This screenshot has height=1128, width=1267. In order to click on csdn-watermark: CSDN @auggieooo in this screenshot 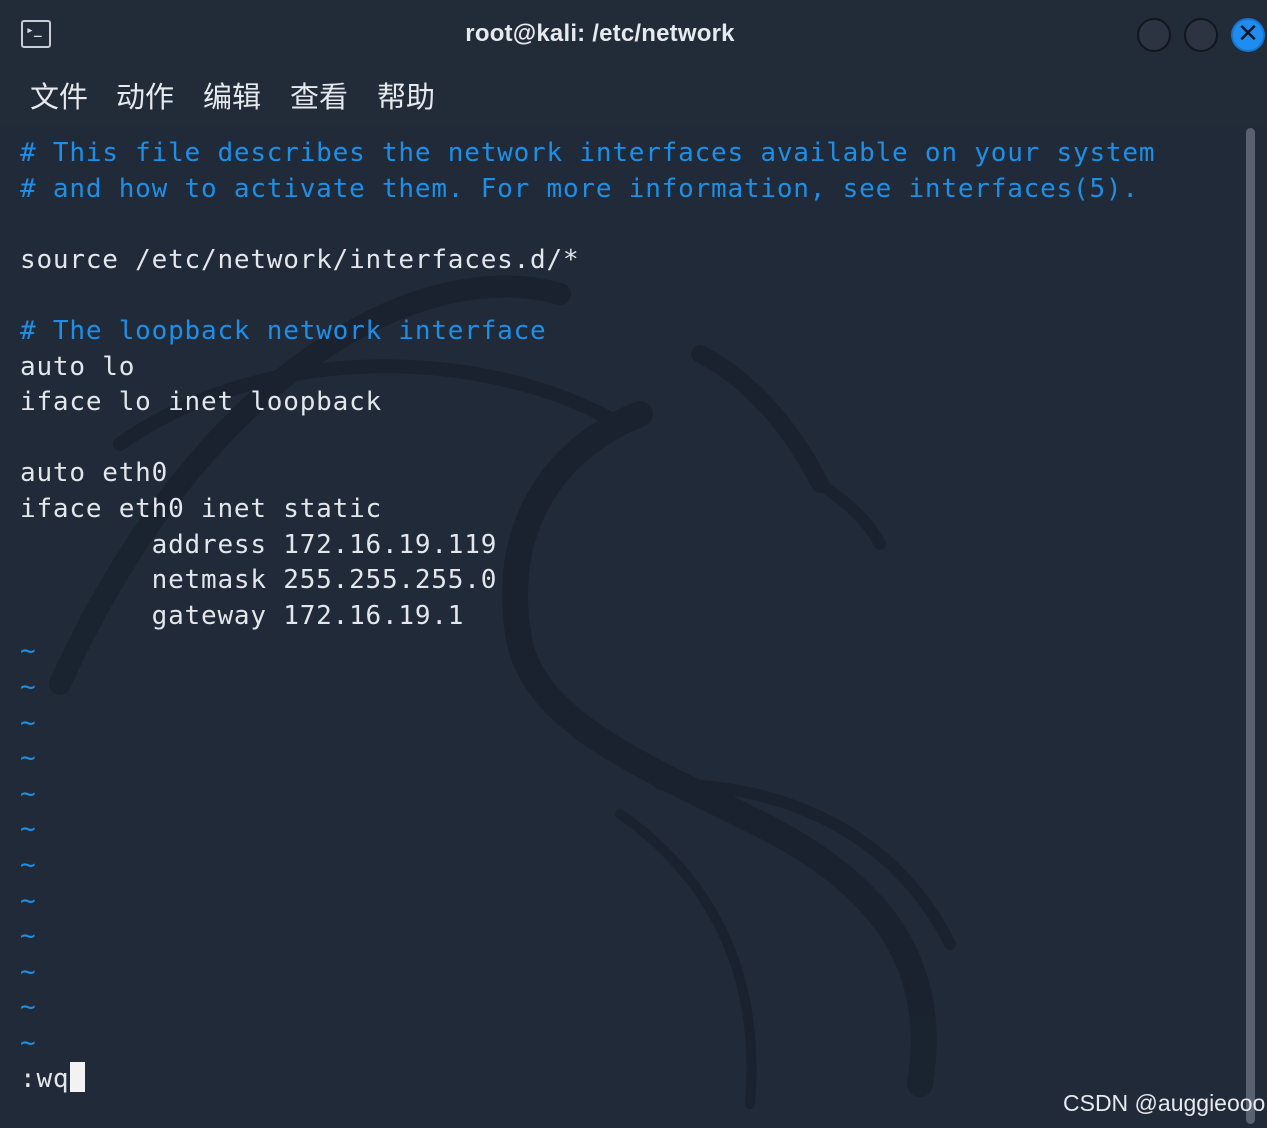, I will do `click(1164, 1103)`.